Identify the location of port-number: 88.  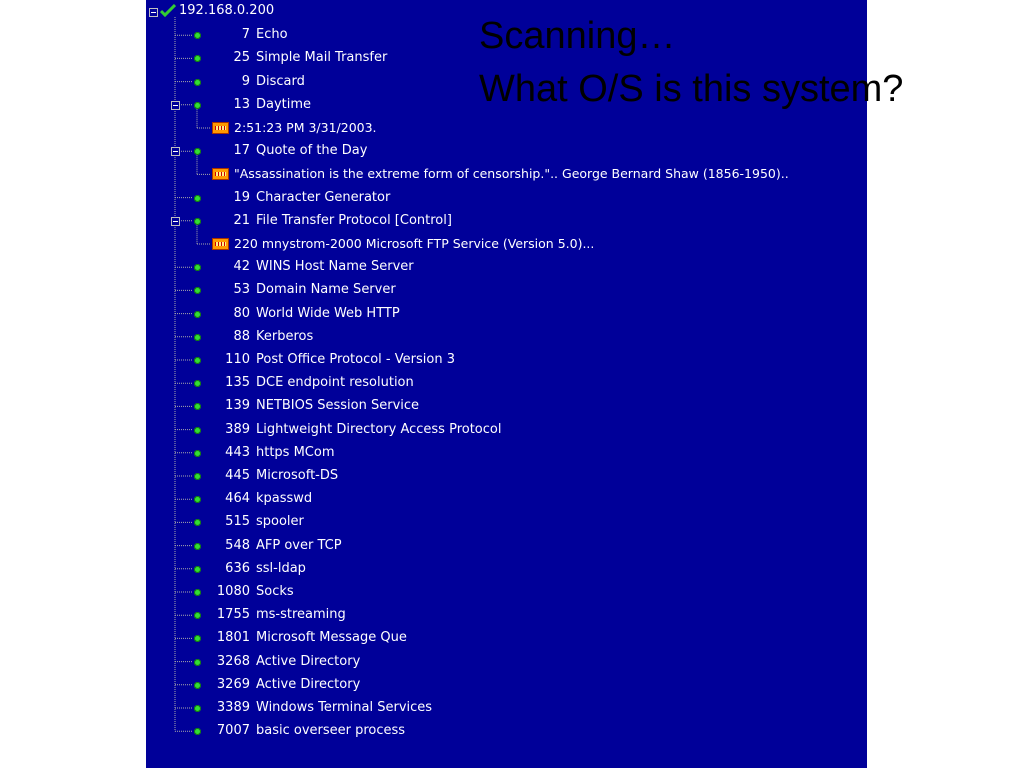
(241, 336).